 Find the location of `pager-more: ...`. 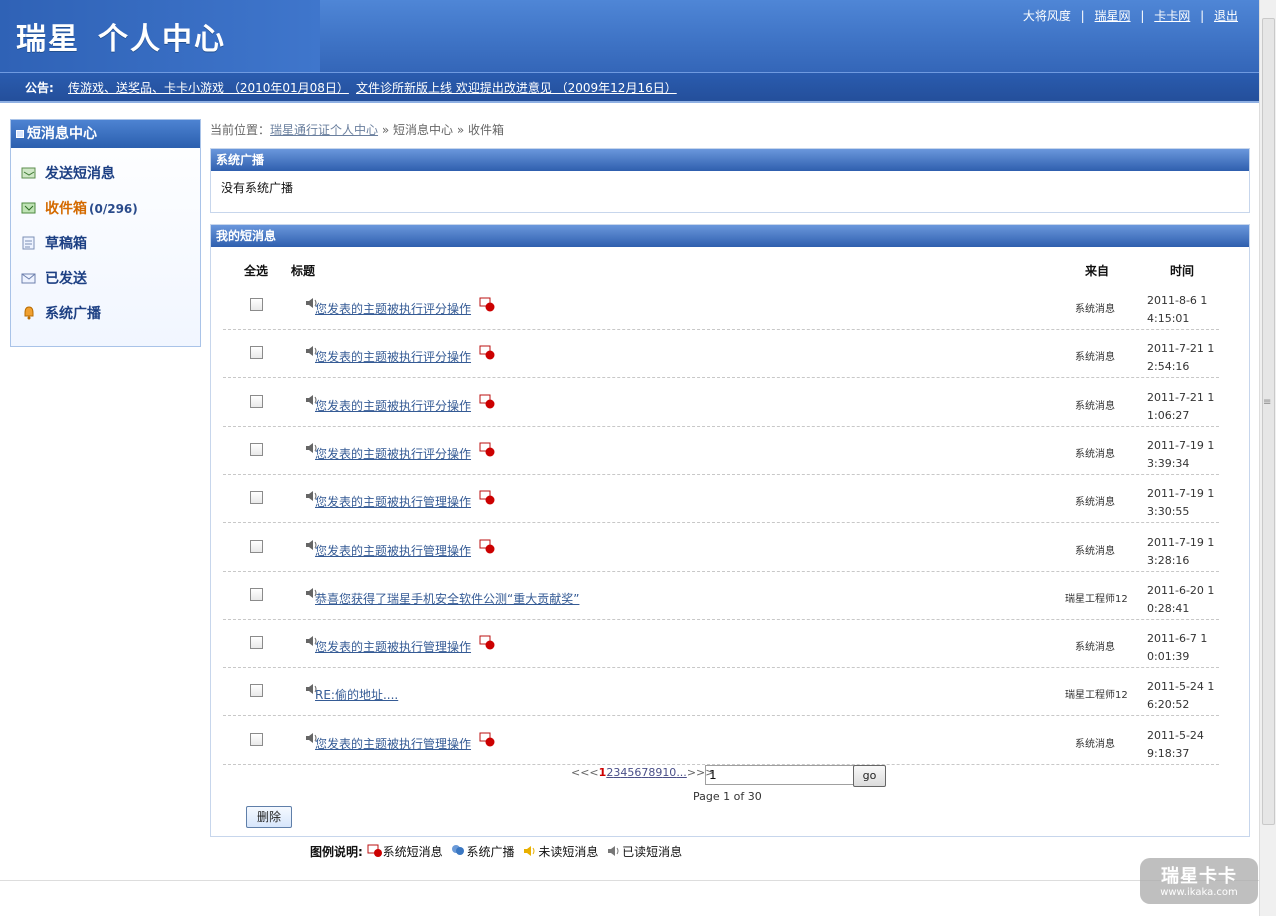

pager-more: ... is located at coordinates (681, 772).